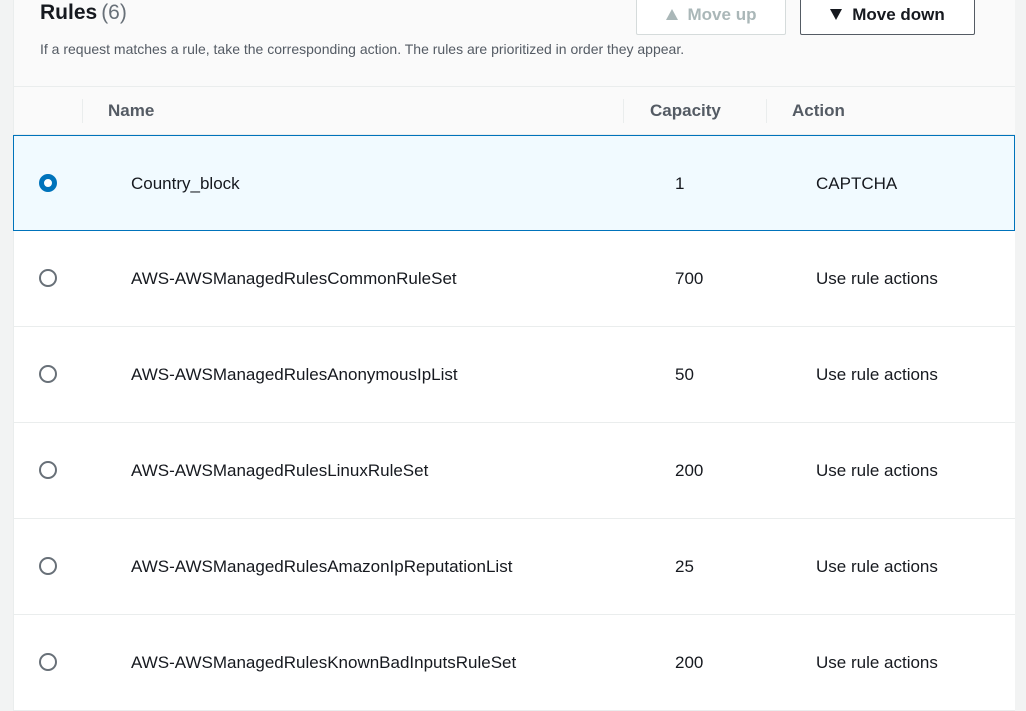 The image size is (1026, 711). What do you see at coordinates (684, 566) in the screenshot?
I see `rule-capacity: 25` at bounding box center [684, 566].